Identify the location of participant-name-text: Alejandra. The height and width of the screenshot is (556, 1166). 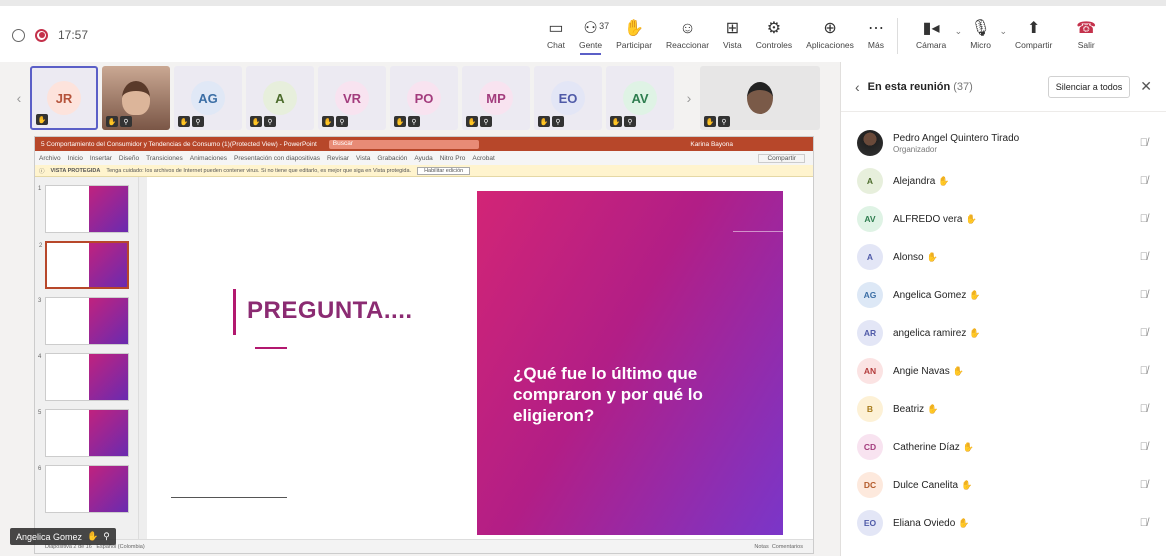
(914, 181).